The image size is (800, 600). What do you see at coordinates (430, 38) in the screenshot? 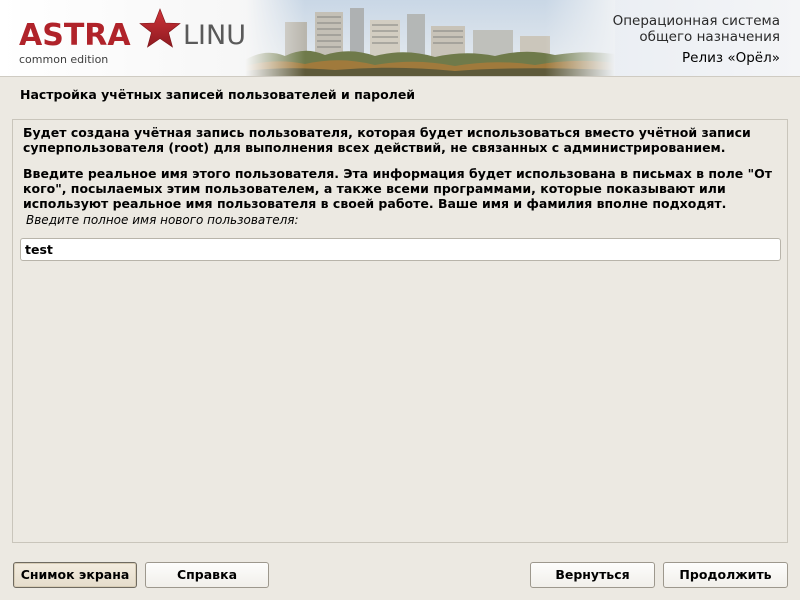
I see `cityscape-banner-image` at bounding box center [430, 38].